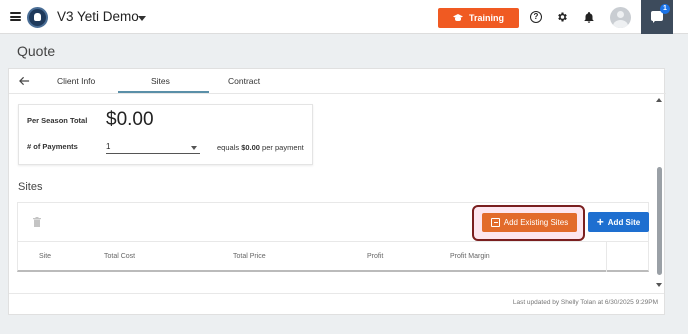 Image resolution: width=688 pixels, height=334 pixels. What do you see at coordinates (620, 17) in the screenshot?
I see `user-avatar` at bounding box center [620, 17].